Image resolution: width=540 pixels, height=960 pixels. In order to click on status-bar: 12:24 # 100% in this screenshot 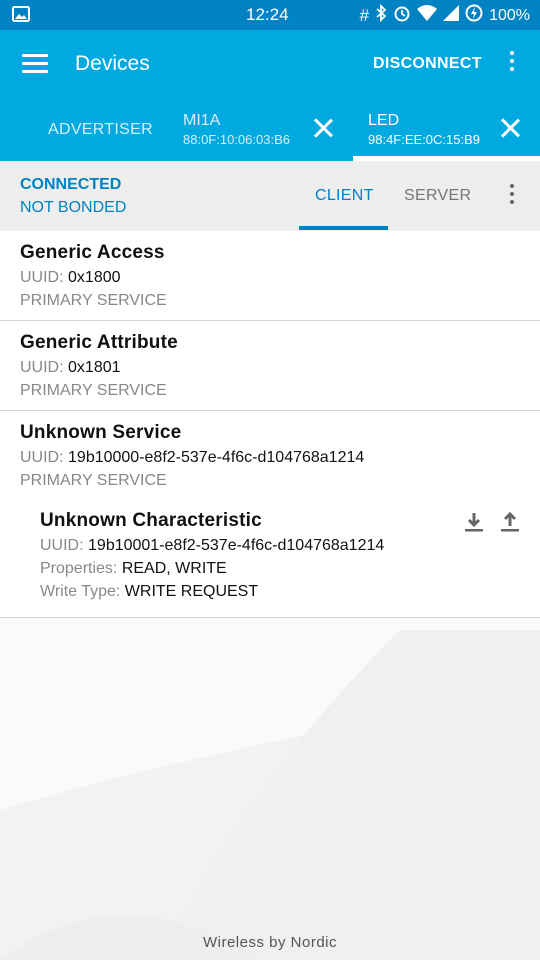, I will do `click(270, 15)`.